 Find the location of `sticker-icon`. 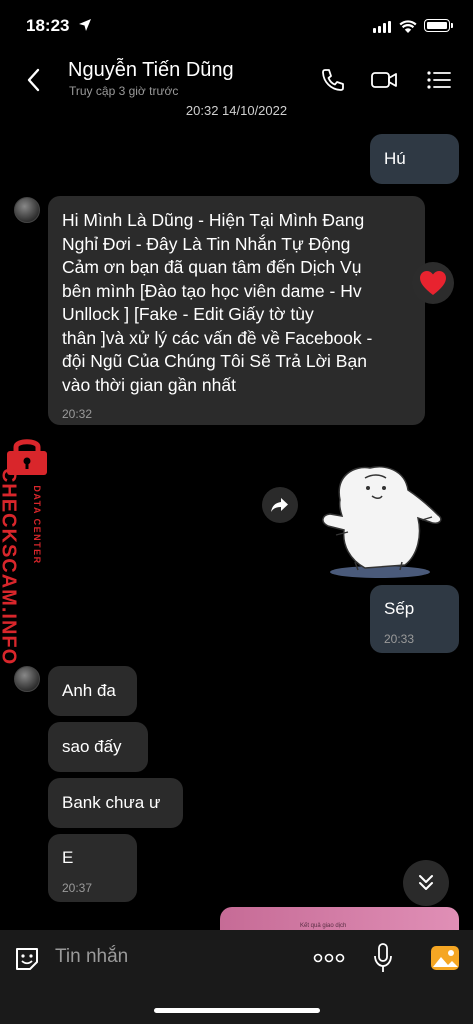

sticker-icon is located at coordinates (27, 959).